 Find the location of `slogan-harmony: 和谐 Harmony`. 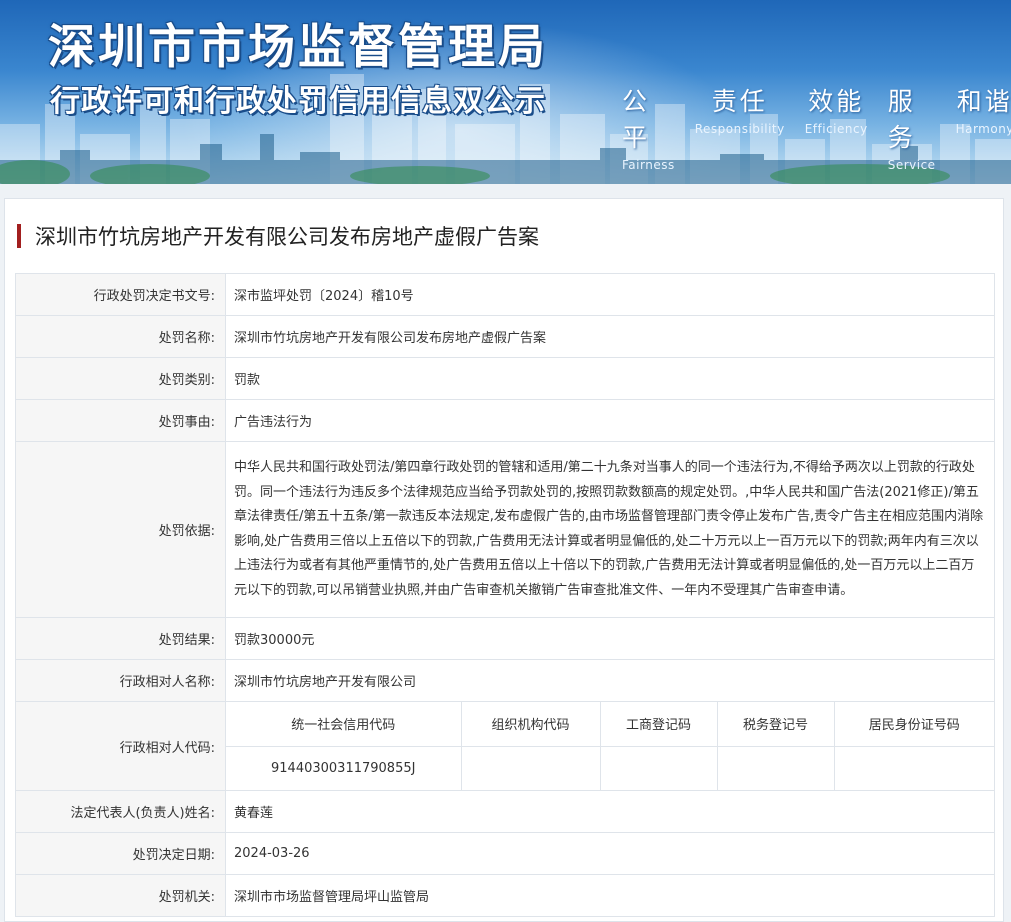

slogan-harmony: 和谐 Harmony is located at coordinates (983, 127).